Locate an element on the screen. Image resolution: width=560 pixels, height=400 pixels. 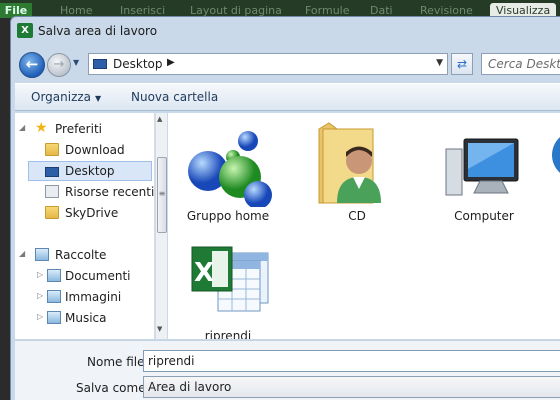
filetype-label: Salva come: is located at coordinates (113, 388).